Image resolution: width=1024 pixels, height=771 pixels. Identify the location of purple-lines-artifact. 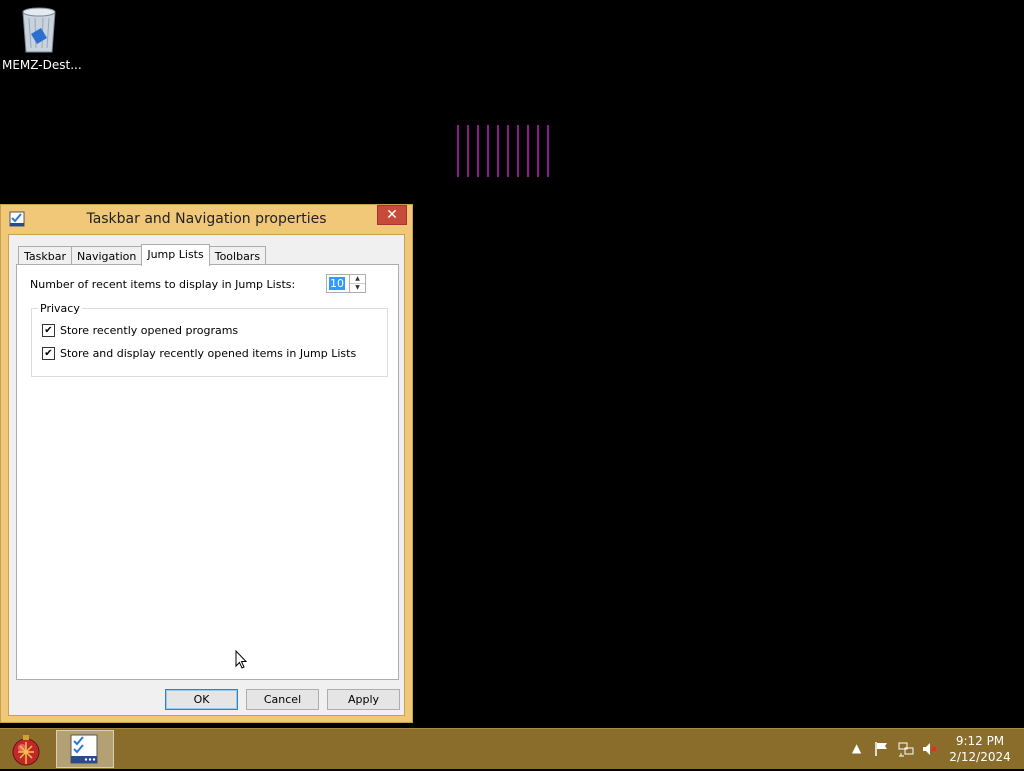
(503, 151).